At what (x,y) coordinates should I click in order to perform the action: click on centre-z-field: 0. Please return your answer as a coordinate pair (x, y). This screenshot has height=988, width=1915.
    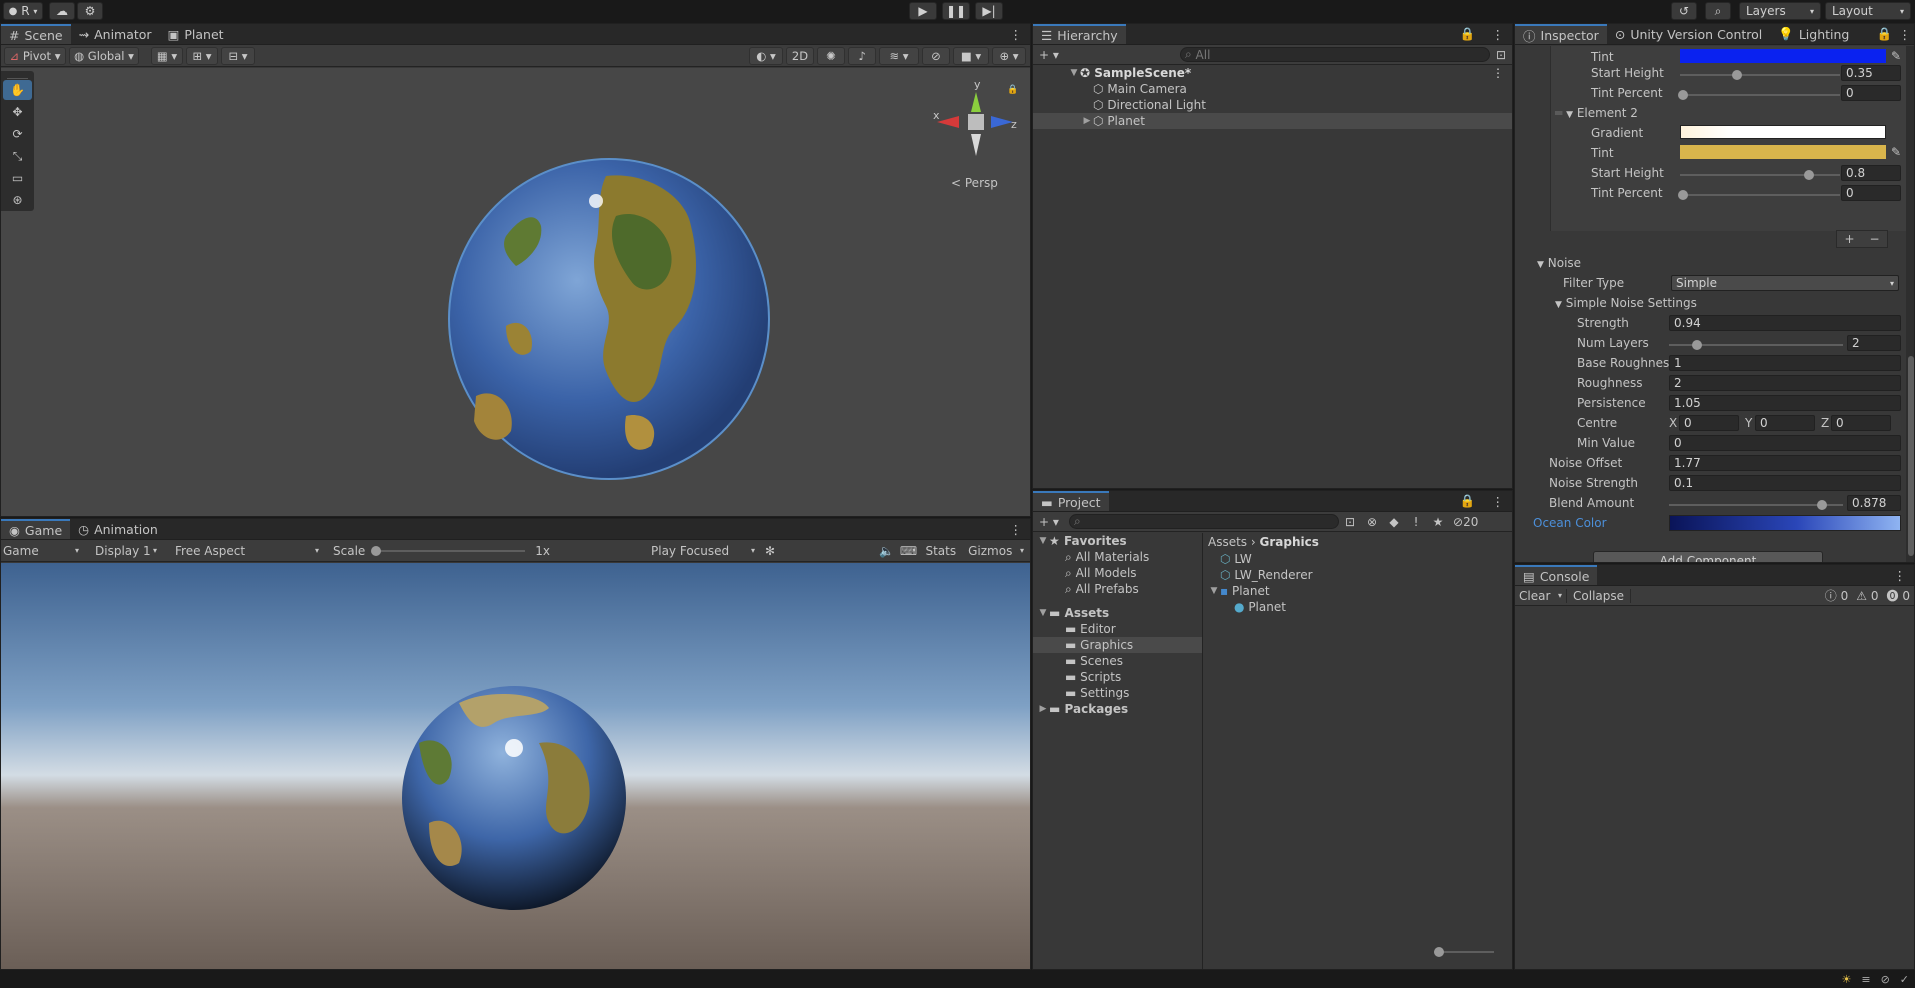
    Looking at the image, I should click on (1861, 423).